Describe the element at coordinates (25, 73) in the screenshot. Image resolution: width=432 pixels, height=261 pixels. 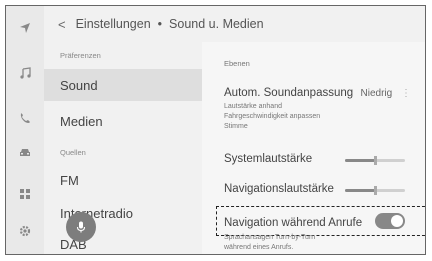
I see `music-note-icon` at that location.